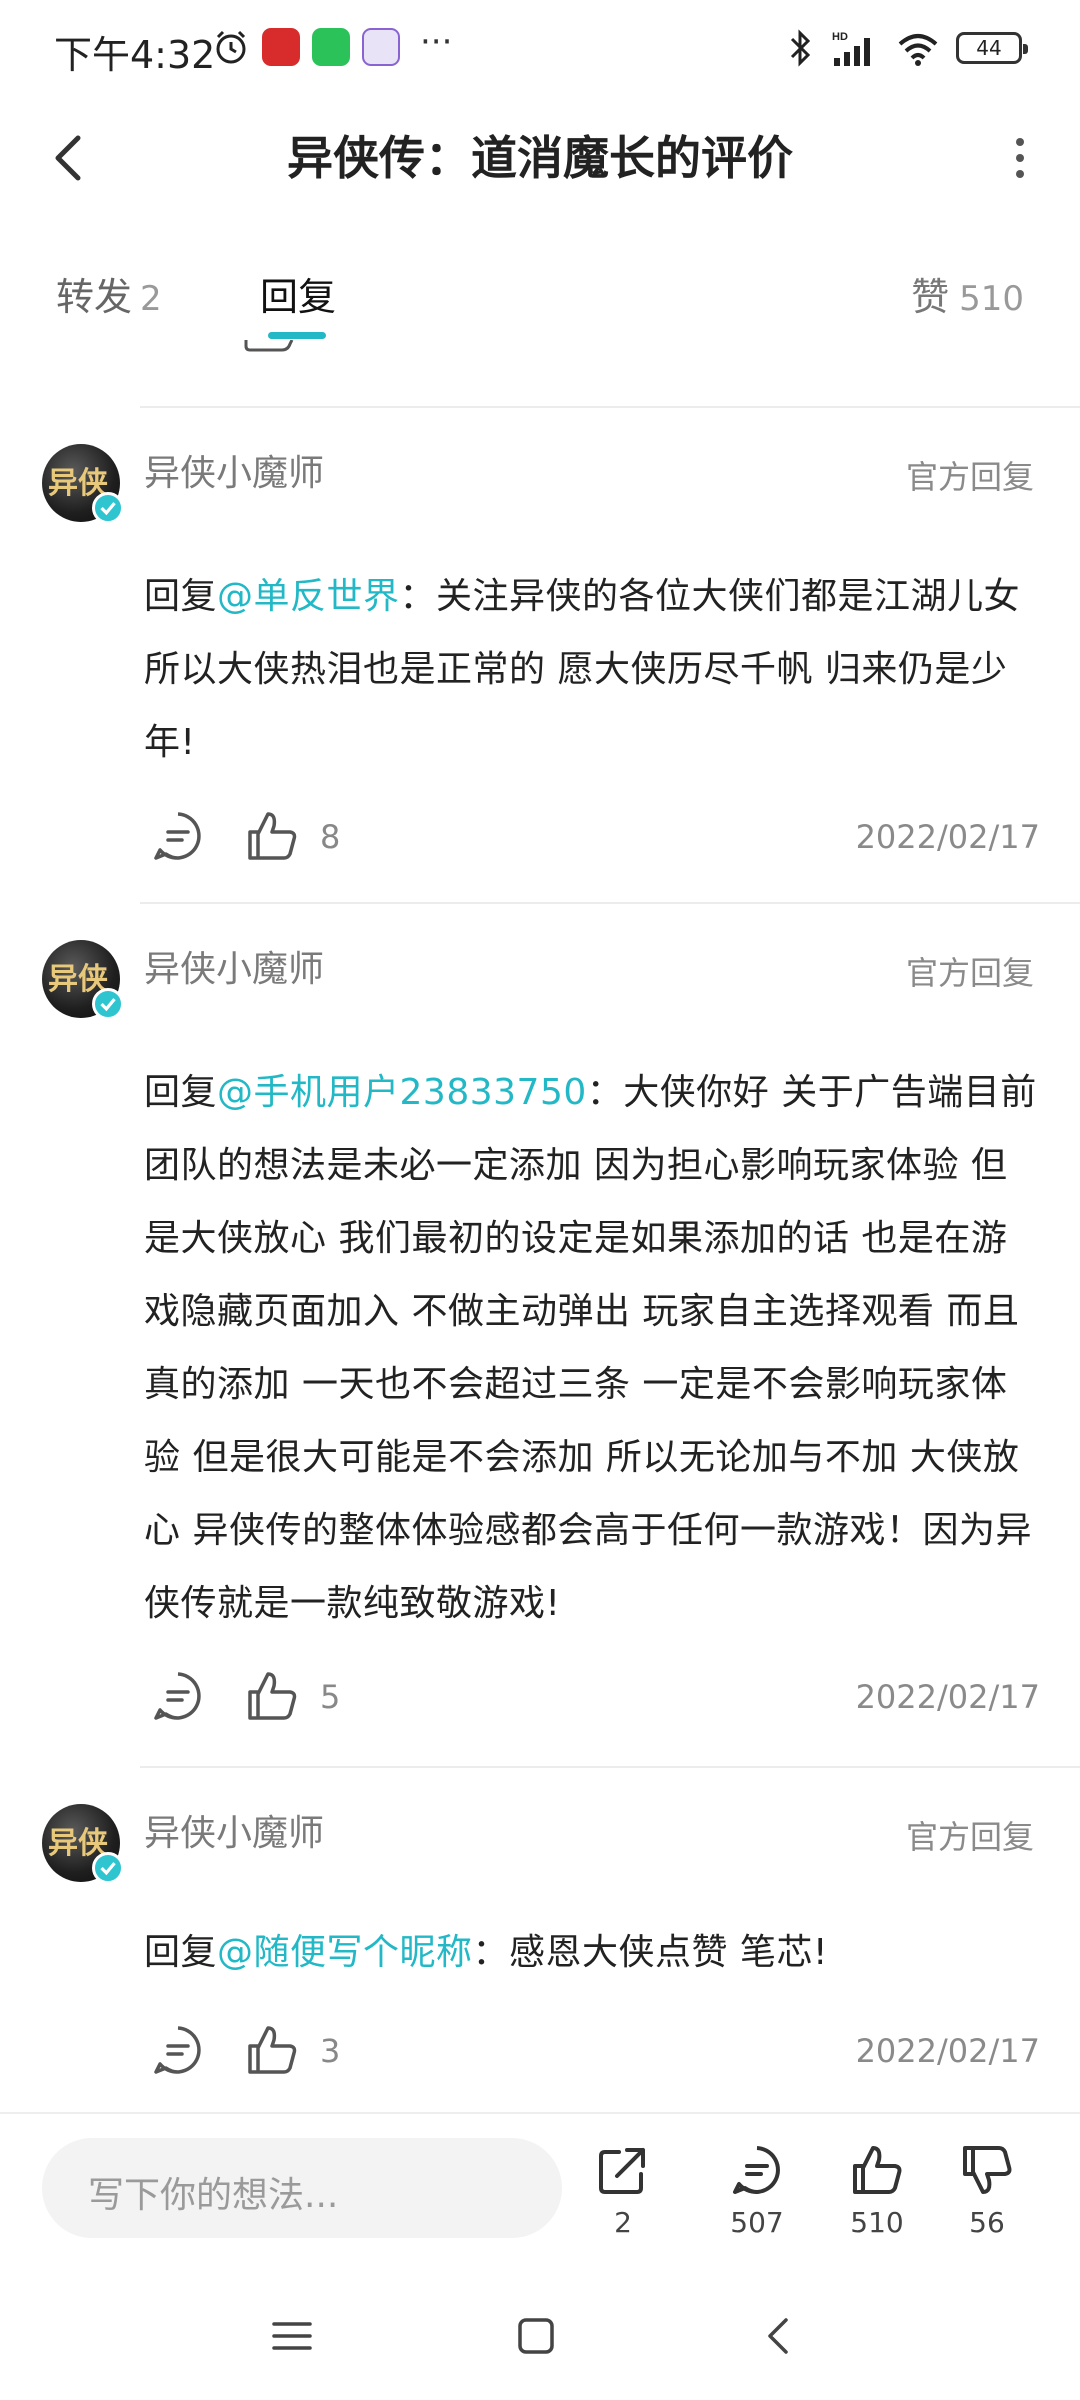 This screenshot has width=1080, height=2400. What do you see at coordinates (592, 838) in the screenshot?
I see `comment-actions: 8 2022/02/17` at bounding box center [592, 838].